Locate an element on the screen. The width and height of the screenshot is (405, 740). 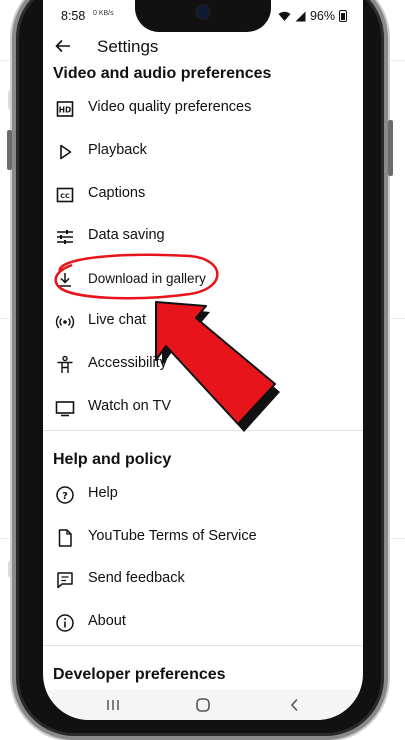
accessibility-icon is located at coordinates (65, 364).